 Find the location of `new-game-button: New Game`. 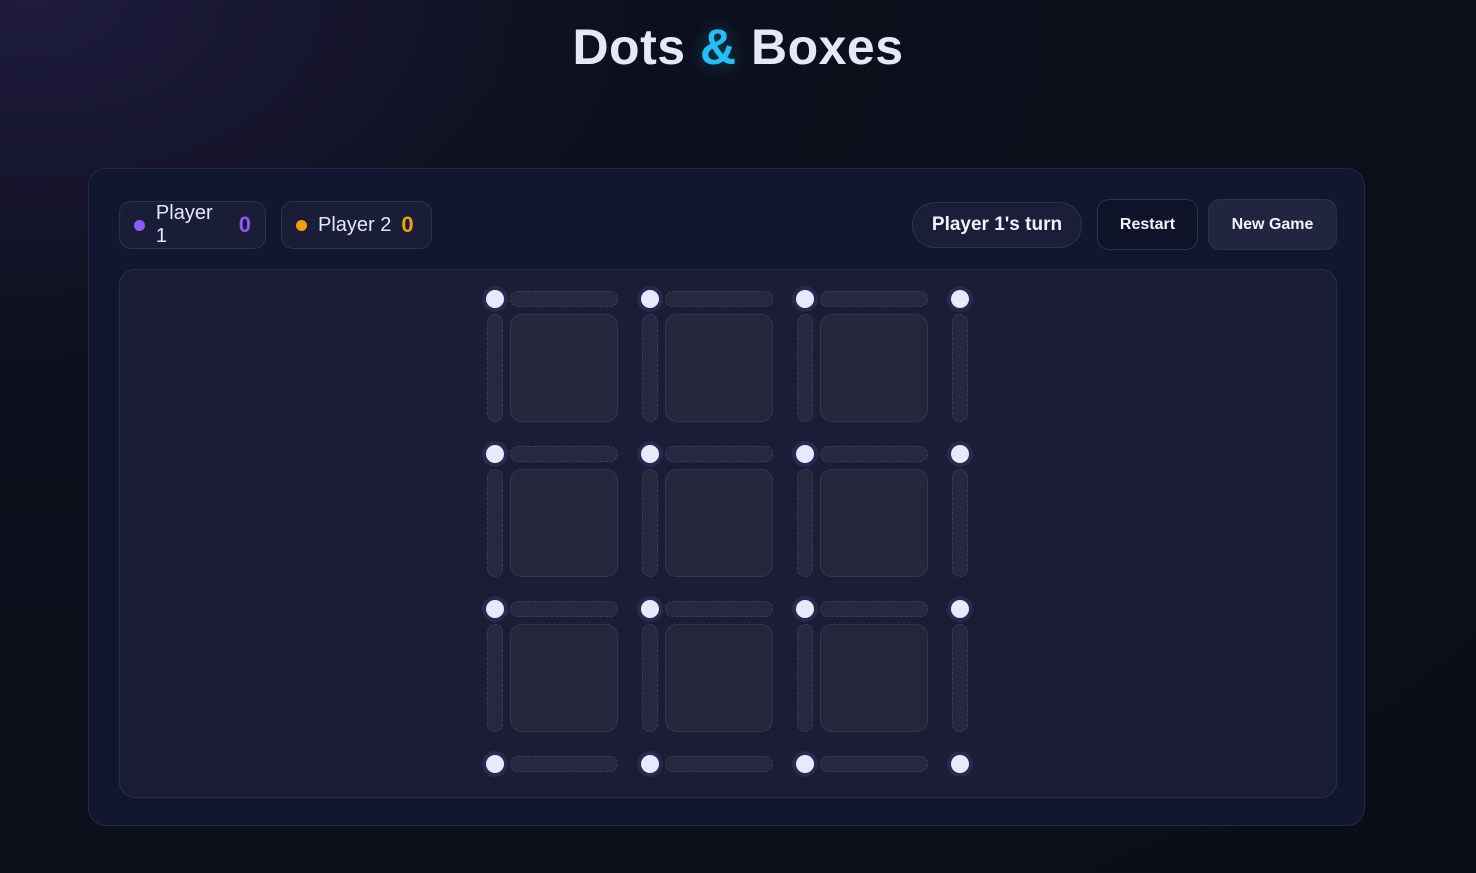

new-game-button: New Game is located at coordinates (1272, 224).